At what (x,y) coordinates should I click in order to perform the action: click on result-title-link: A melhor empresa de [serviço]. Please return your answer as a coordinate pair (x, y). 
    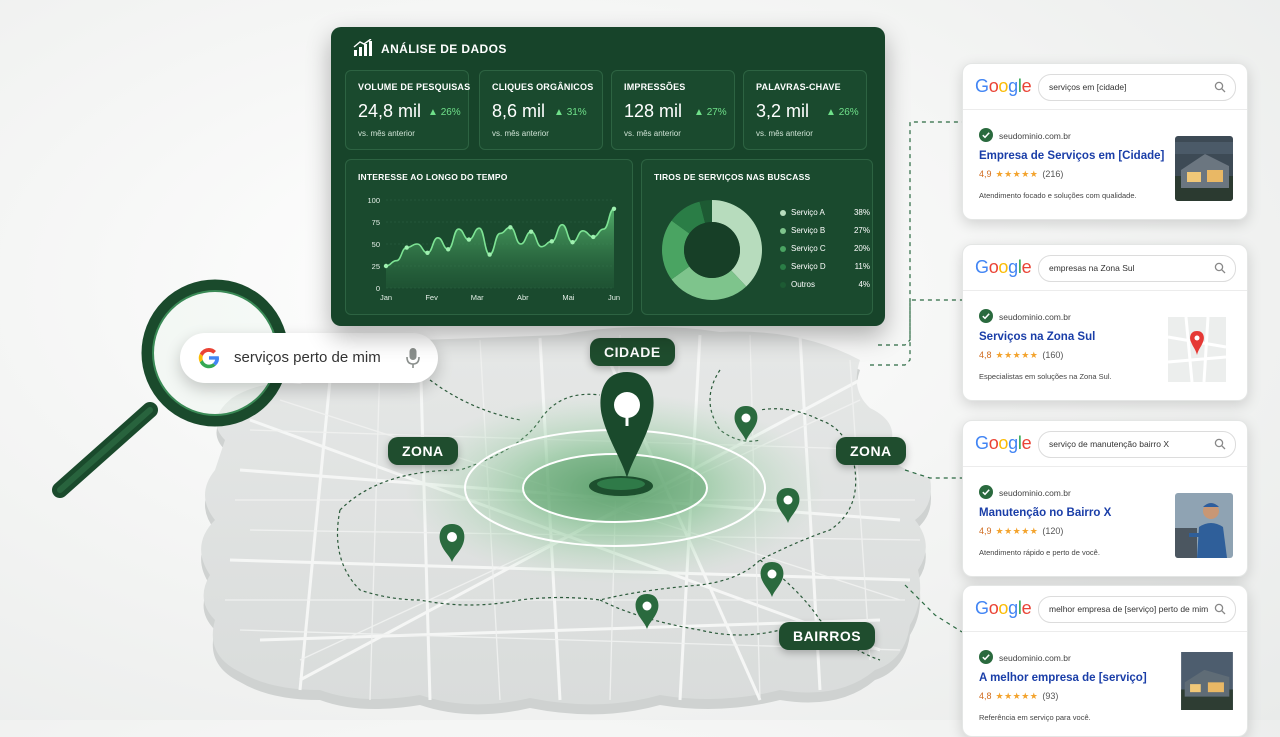
    Looking at the image, I should click on (1063, 678).